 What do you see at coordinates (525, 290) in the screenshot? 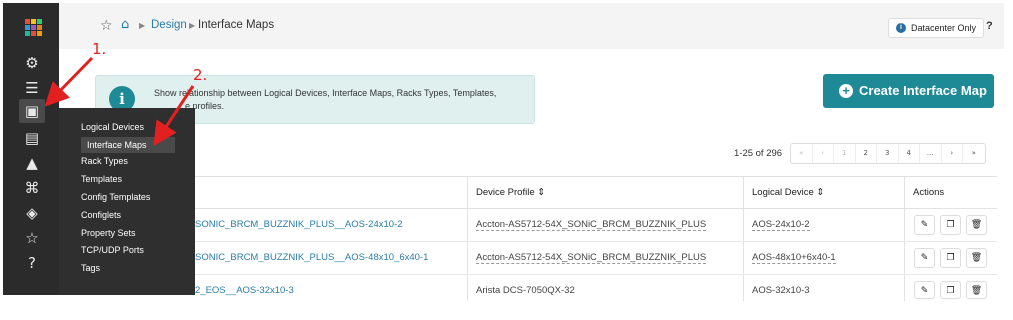
I see `device-profile-text: Arista DCS-7050QX-32` at bounding box center [525, 290].